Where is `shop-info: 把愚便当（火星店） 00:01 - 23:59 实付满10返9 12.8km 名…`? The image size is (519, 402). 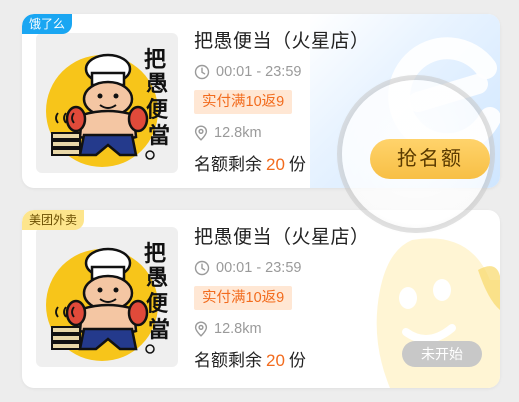 shop-info: 把愚便当（火星店） 00:01 - 23:59 实付满10返9 12.8km 名… is located at coordinates (282, 298).